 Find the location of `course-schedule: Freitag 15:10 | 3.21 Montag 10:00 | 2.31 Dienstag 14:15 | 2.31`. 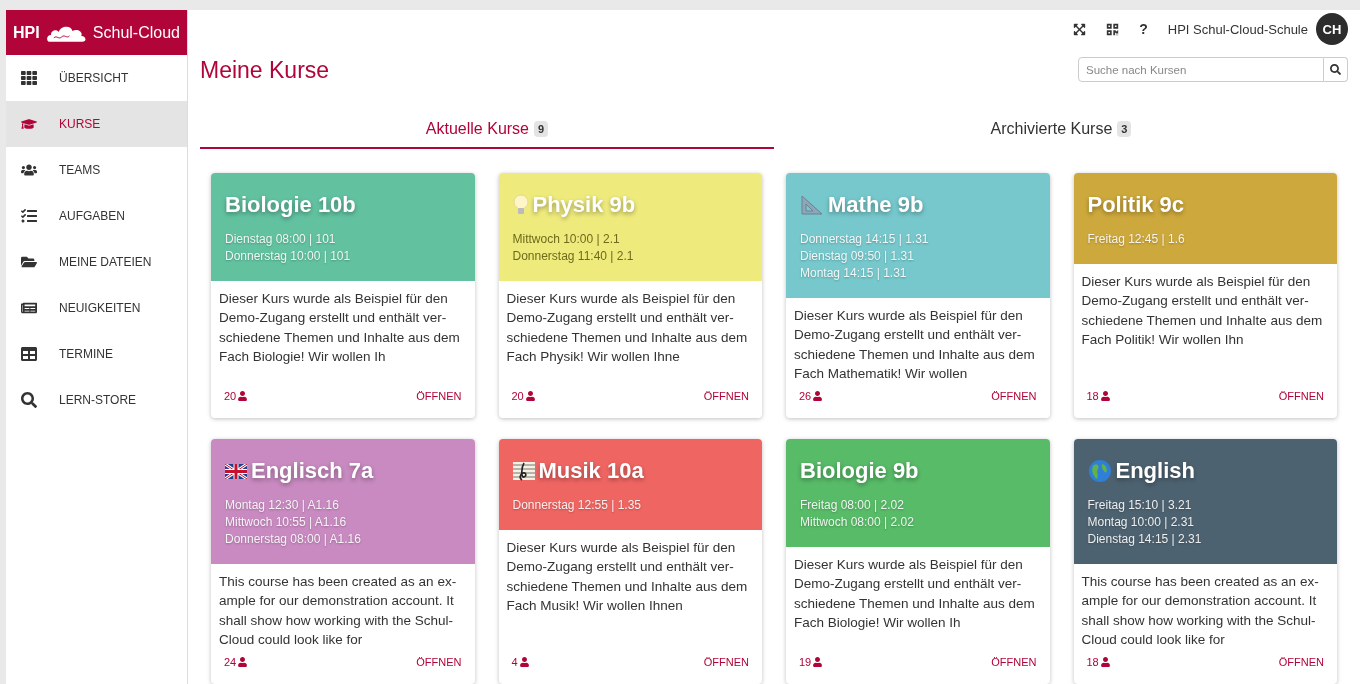

course-schedule: Freitag 15:10 | 3.21 Montag 10:00 | 2.31 Dienstag 14:15 | 2.31 is located at coordinates (1145, 522).